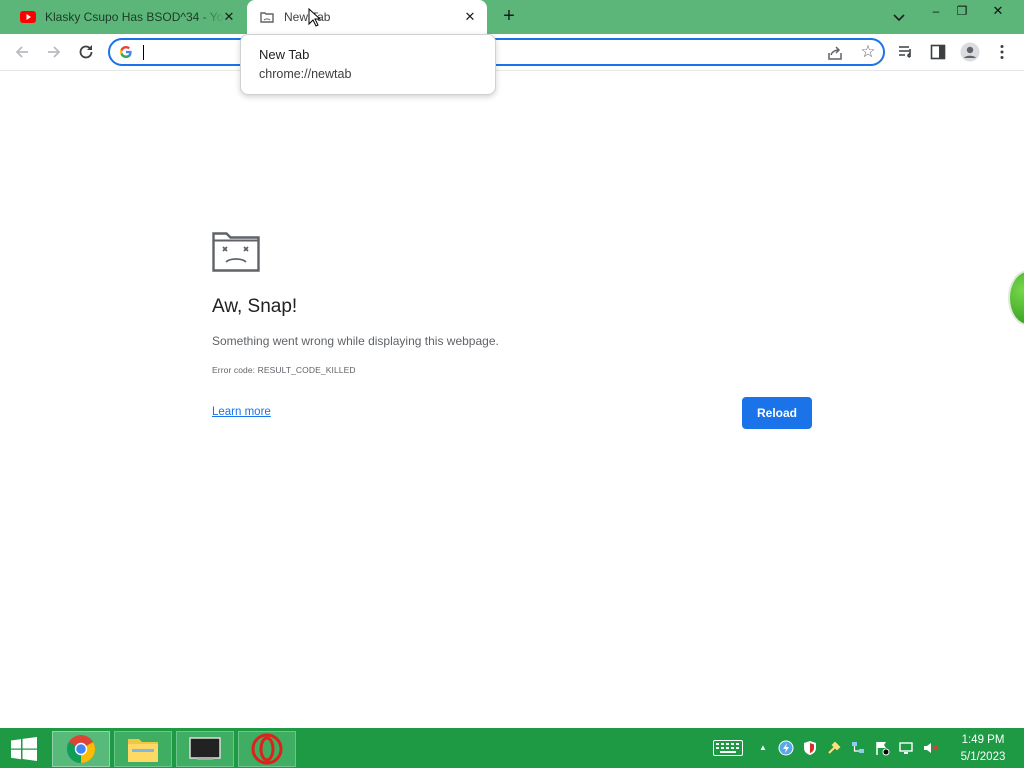 The height and width of the screenshot is (768, 1024). Describe the element at coordinates (81, 749) in the screenshot. I see `chrome-icon` at that location.